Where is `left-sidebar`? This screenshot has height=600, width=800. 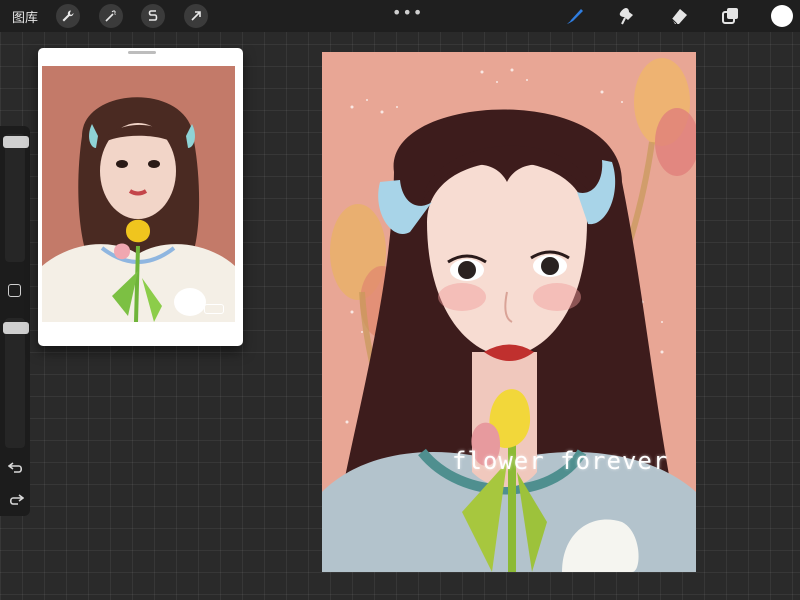 left-sidebar is located at coordinates (15, 321).